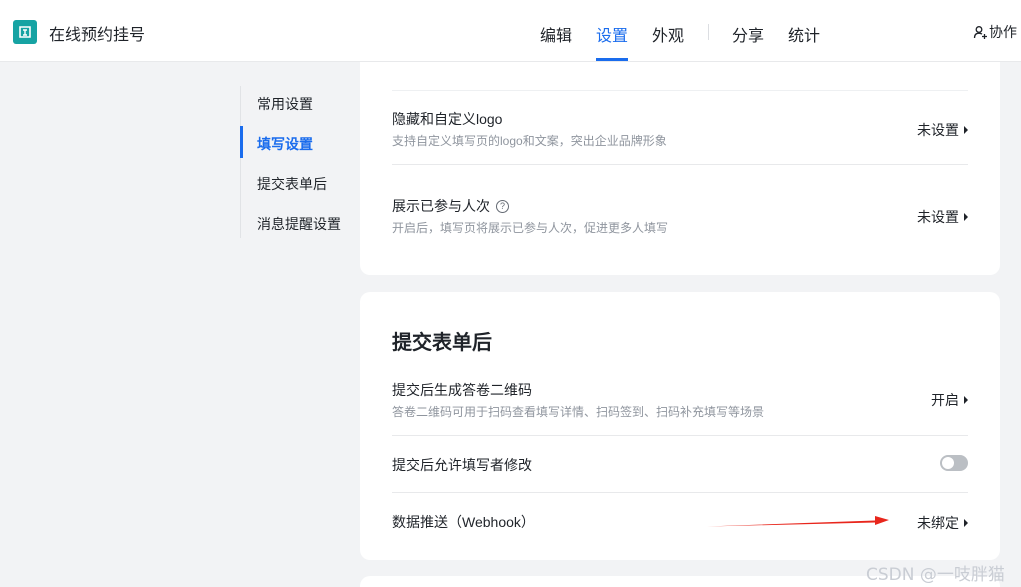 The height and width of the screenshot is (587, 1021). What do you see at coordinates (668, 34) in the screenshot?
I see `tab-appearance: 外观` at bounding box center [668, 34].